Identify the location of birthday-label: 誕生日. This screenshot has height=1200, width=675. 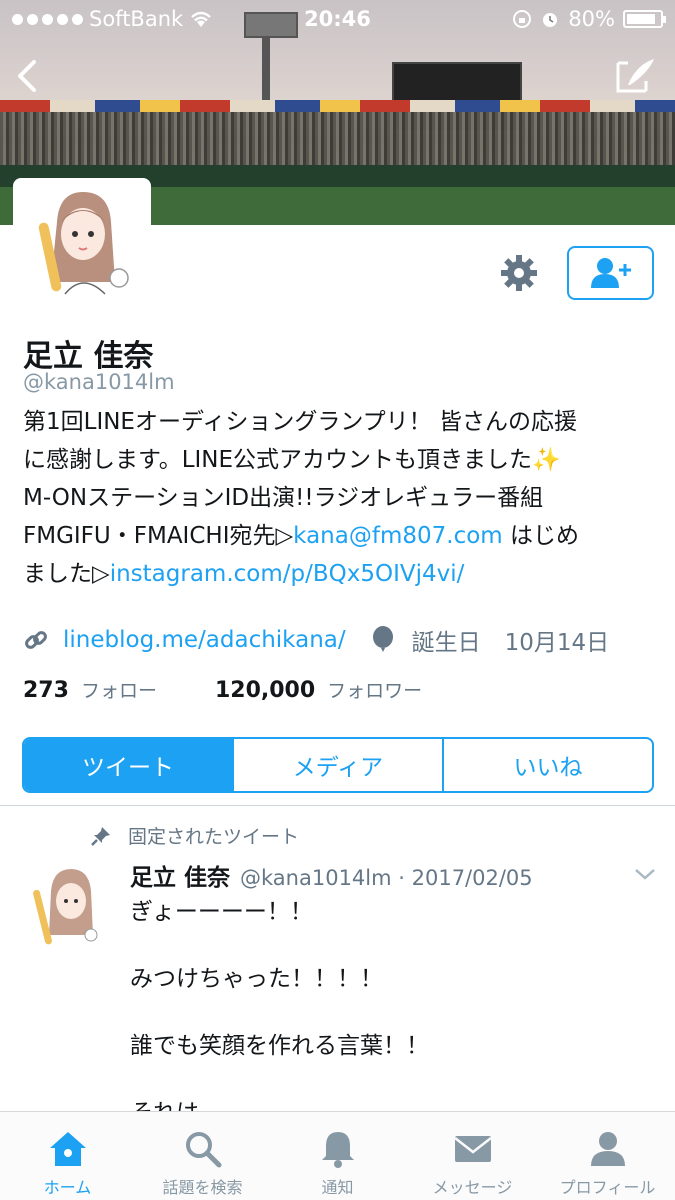
(446, 643).